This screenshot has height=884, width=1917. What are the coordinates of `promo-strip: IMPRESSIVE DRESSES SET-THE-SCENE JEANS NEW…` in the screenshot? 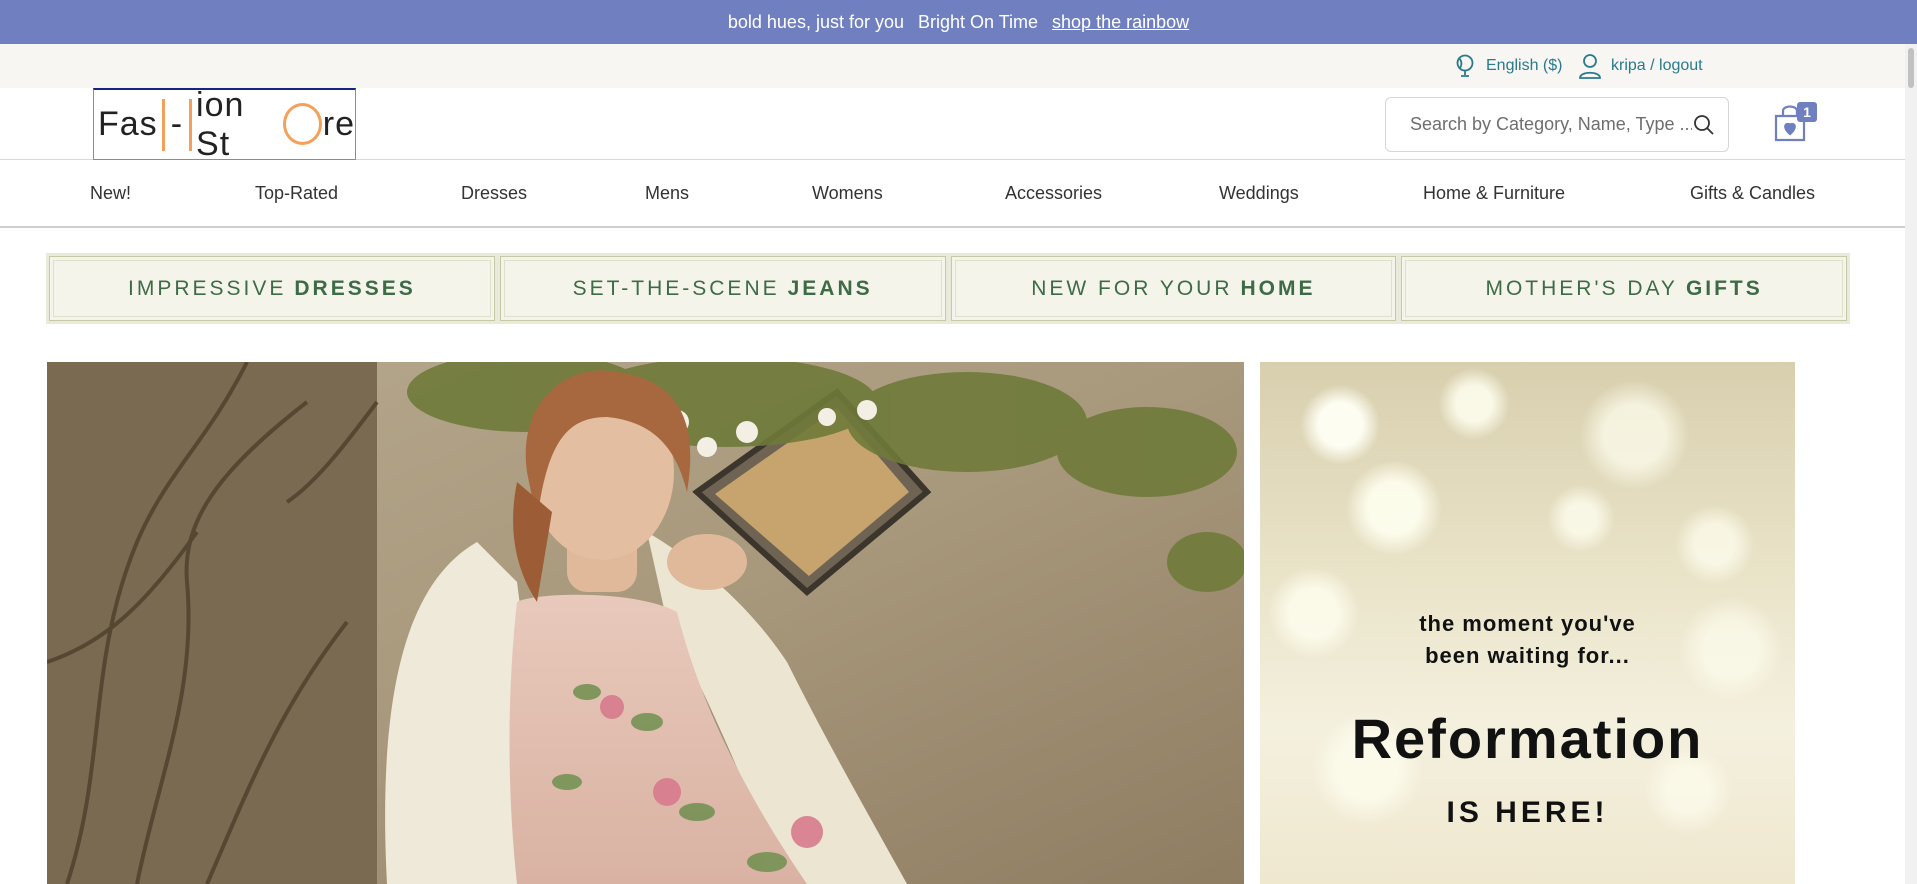 It's located at (948, 288).